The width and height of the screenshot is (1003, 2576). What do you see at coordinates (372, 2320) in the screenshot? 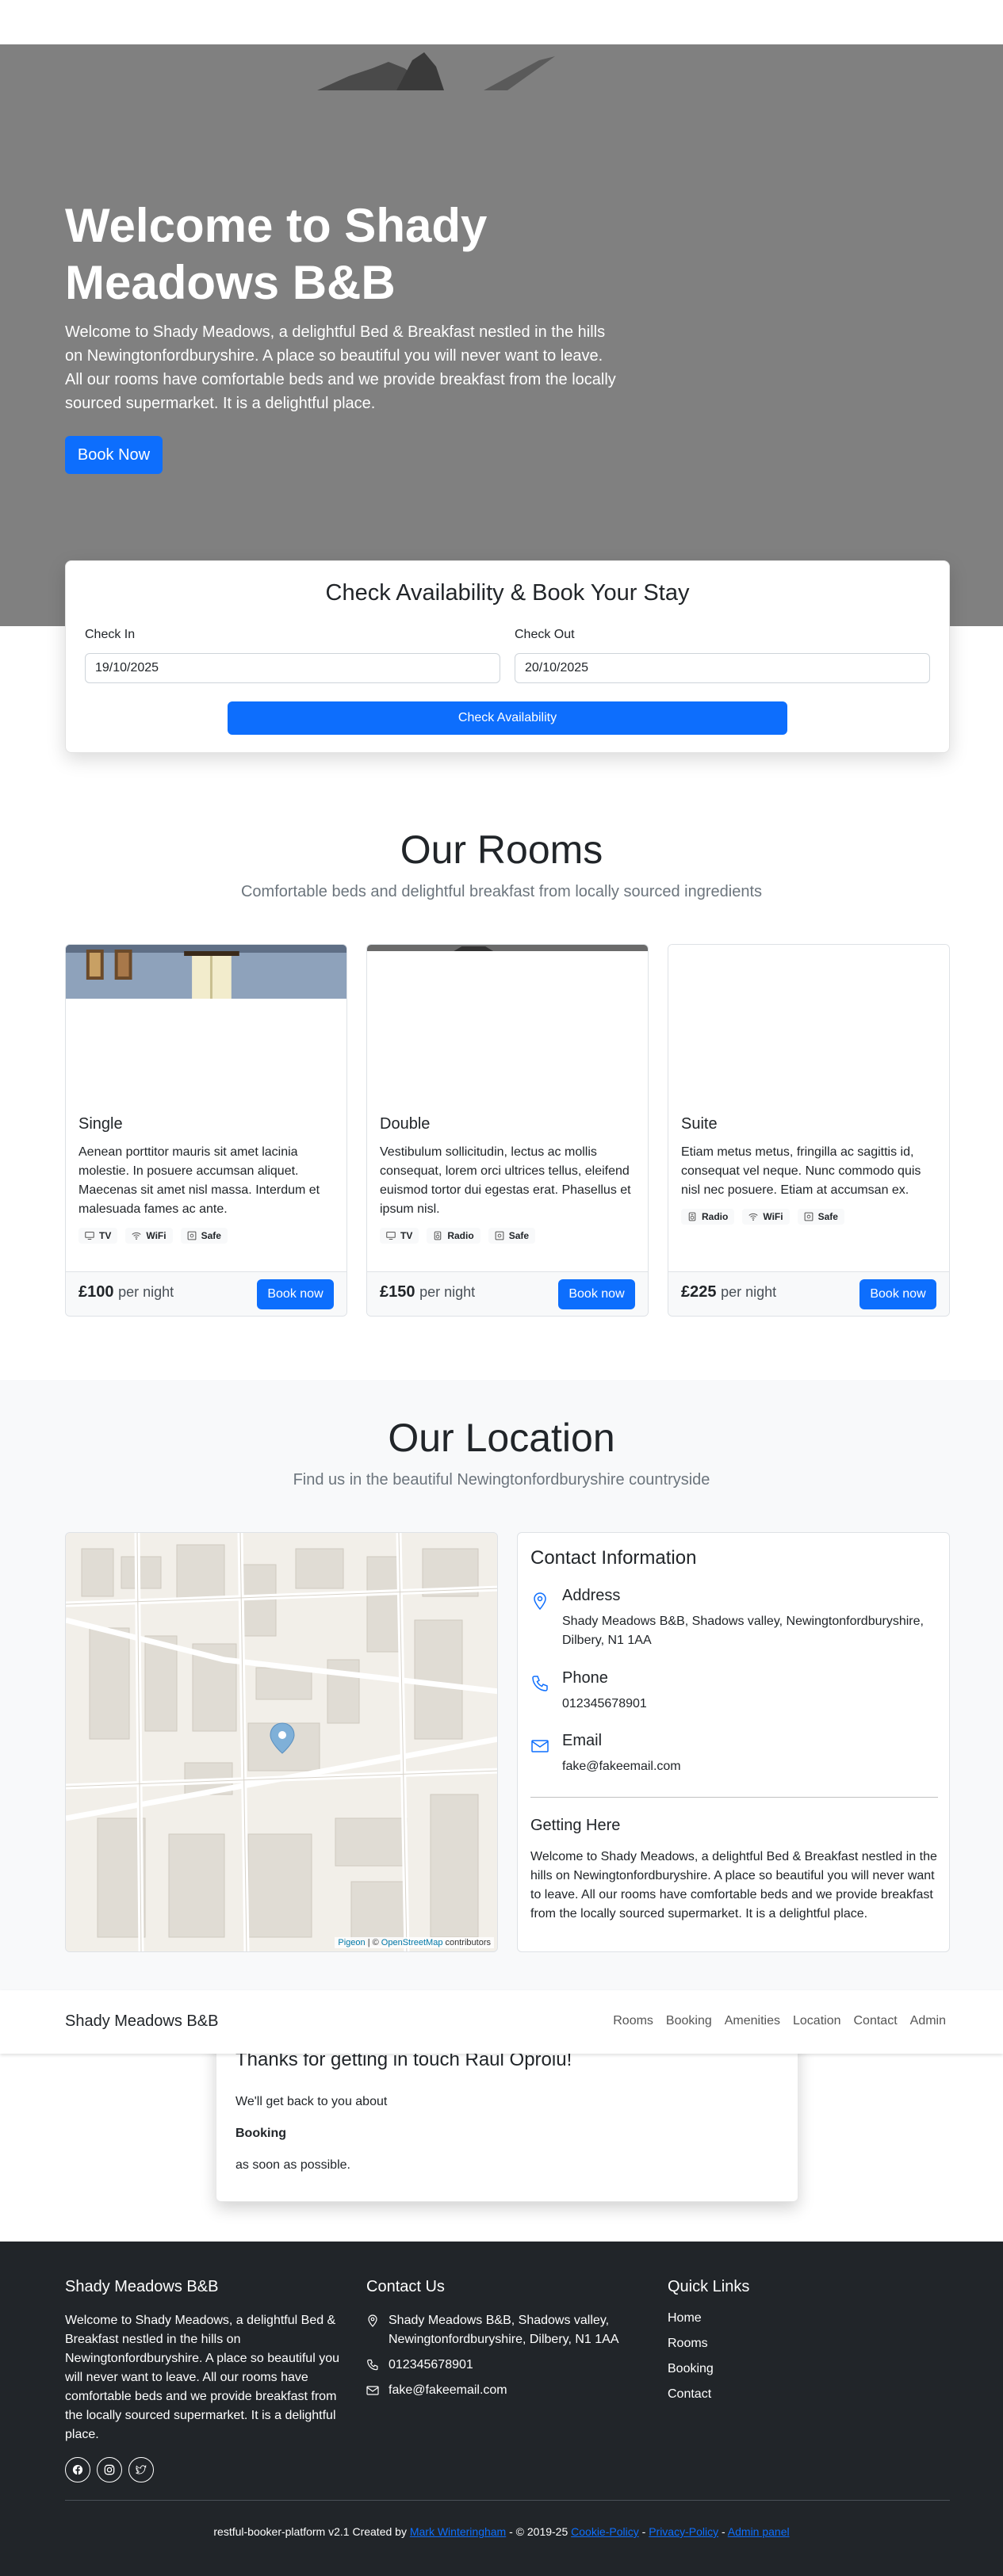
I see `location-pin-icon` at bounding box center [372, 2320].